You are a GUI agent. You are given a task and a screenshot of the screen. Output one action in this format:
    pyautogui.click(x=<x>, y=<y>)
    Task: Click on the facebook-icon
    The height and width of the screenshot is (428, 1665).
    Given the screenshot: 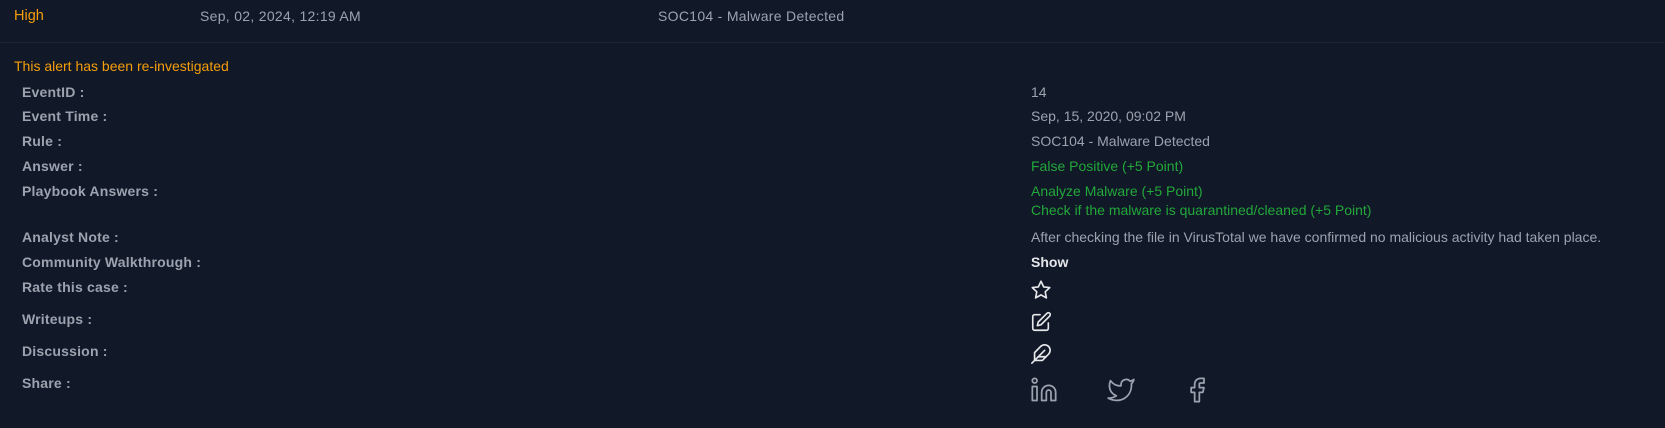 What is the action you would take?
    pyautogui.click(x=1197, y=390)
    